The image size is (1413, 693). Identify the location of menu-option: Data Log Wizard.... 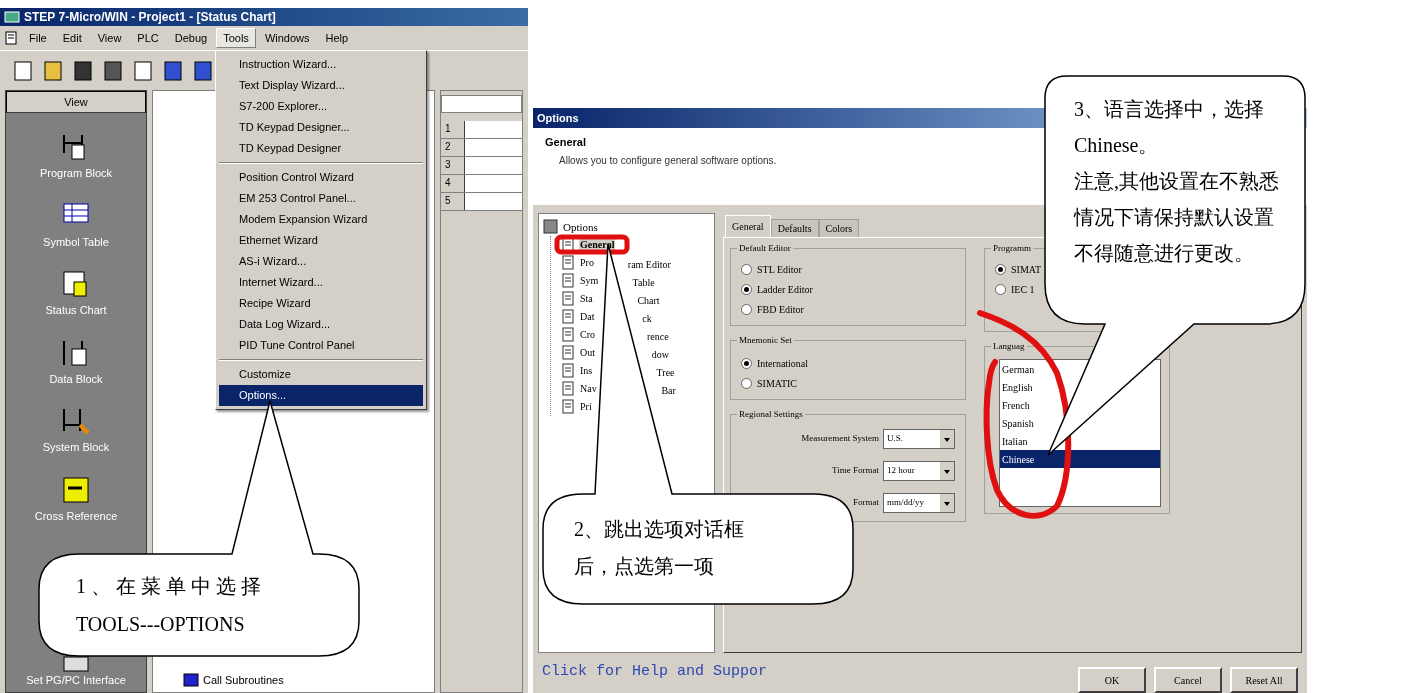
(321, 324).